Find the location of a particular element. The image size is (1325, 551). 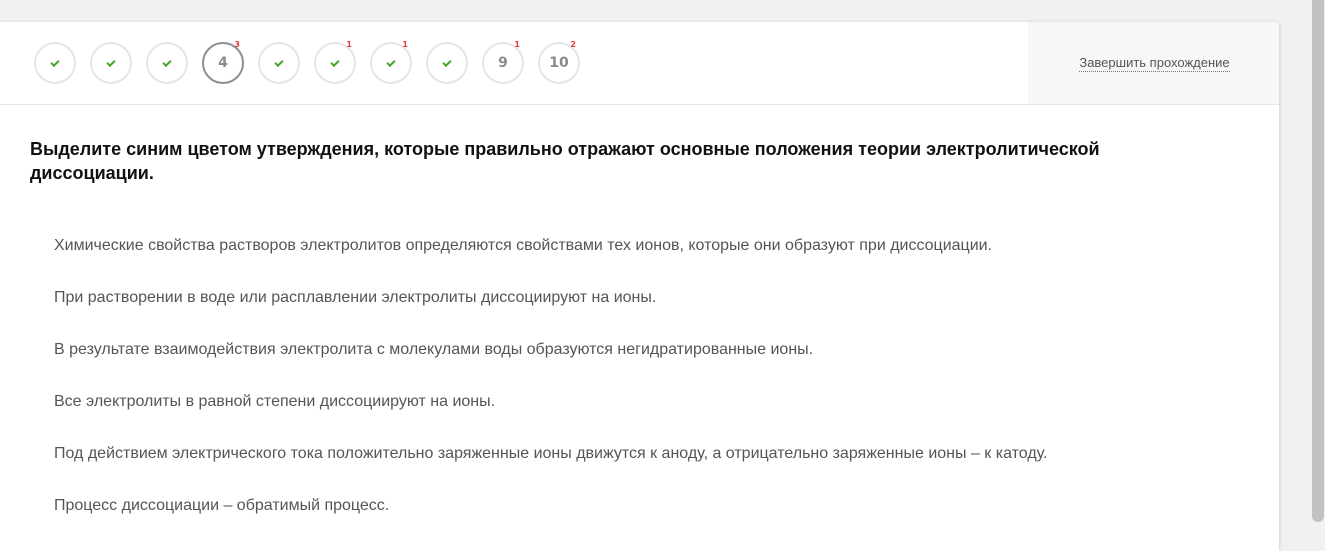

finish-attempt-link: Завершить прохождение is located at coordinates (1154, 63).